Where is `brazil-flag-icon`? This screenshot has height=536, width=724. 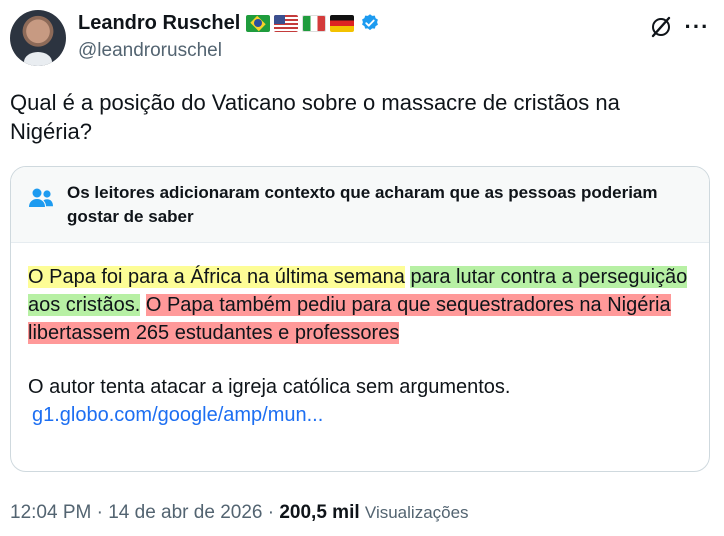
brazil-flag-icon is located at coordinates (258, 23).